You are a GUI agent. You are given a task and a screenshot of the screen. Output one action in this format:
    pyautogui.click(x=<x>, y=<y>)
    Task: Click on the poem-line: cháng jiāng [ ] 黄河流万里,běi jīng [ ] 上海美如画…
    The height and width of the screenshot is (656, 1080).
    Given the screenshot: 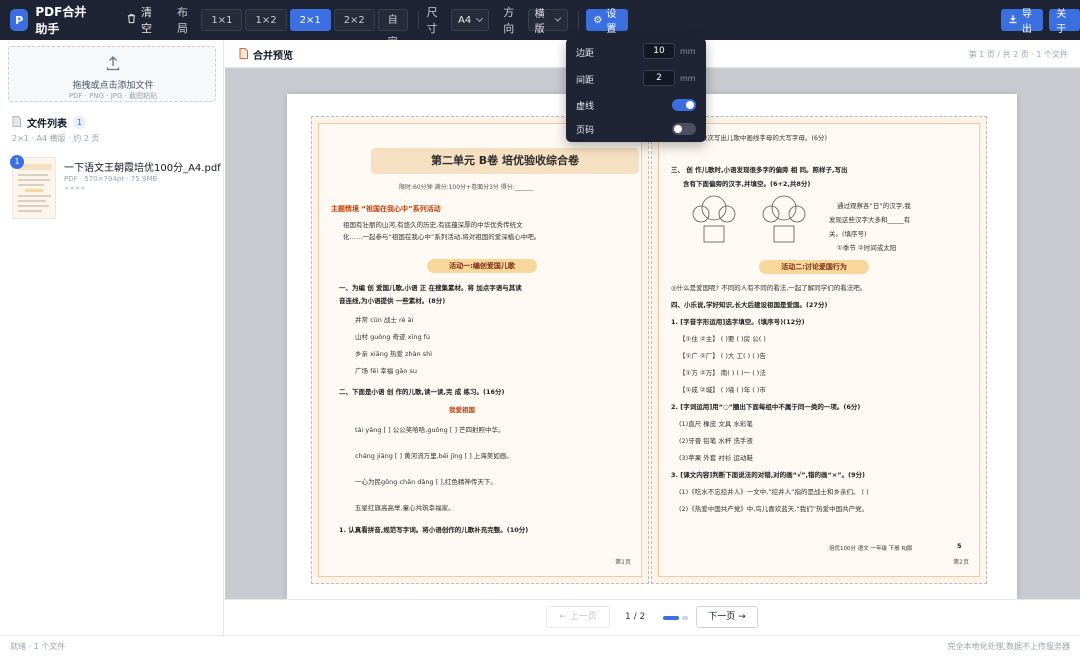 What is the action you would take?
    pyautogui.click(x=434, y=456)
    